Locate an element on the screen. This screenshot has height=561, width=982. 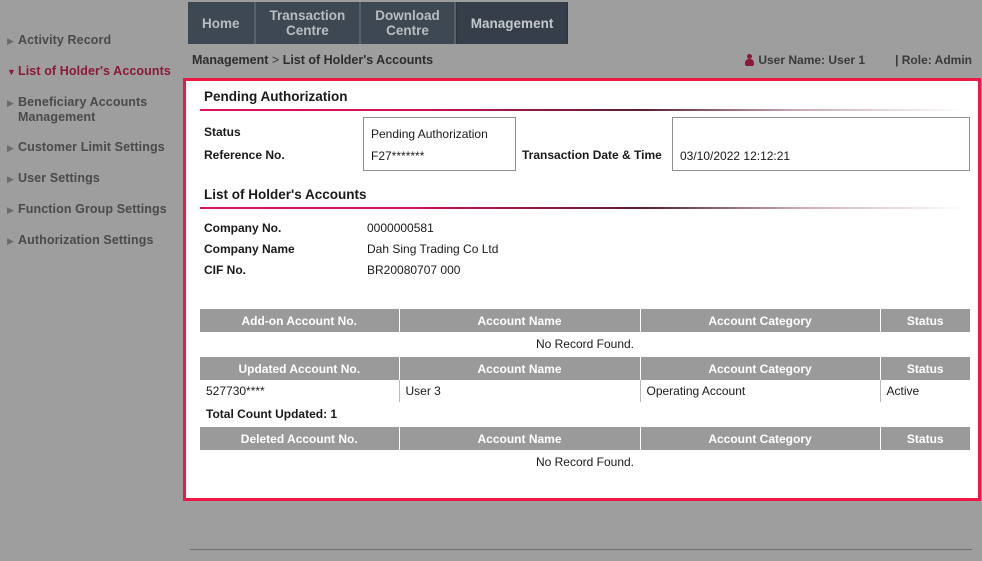
updated-header-account-no: Updated Account No. is located at coordinates (300, 368).